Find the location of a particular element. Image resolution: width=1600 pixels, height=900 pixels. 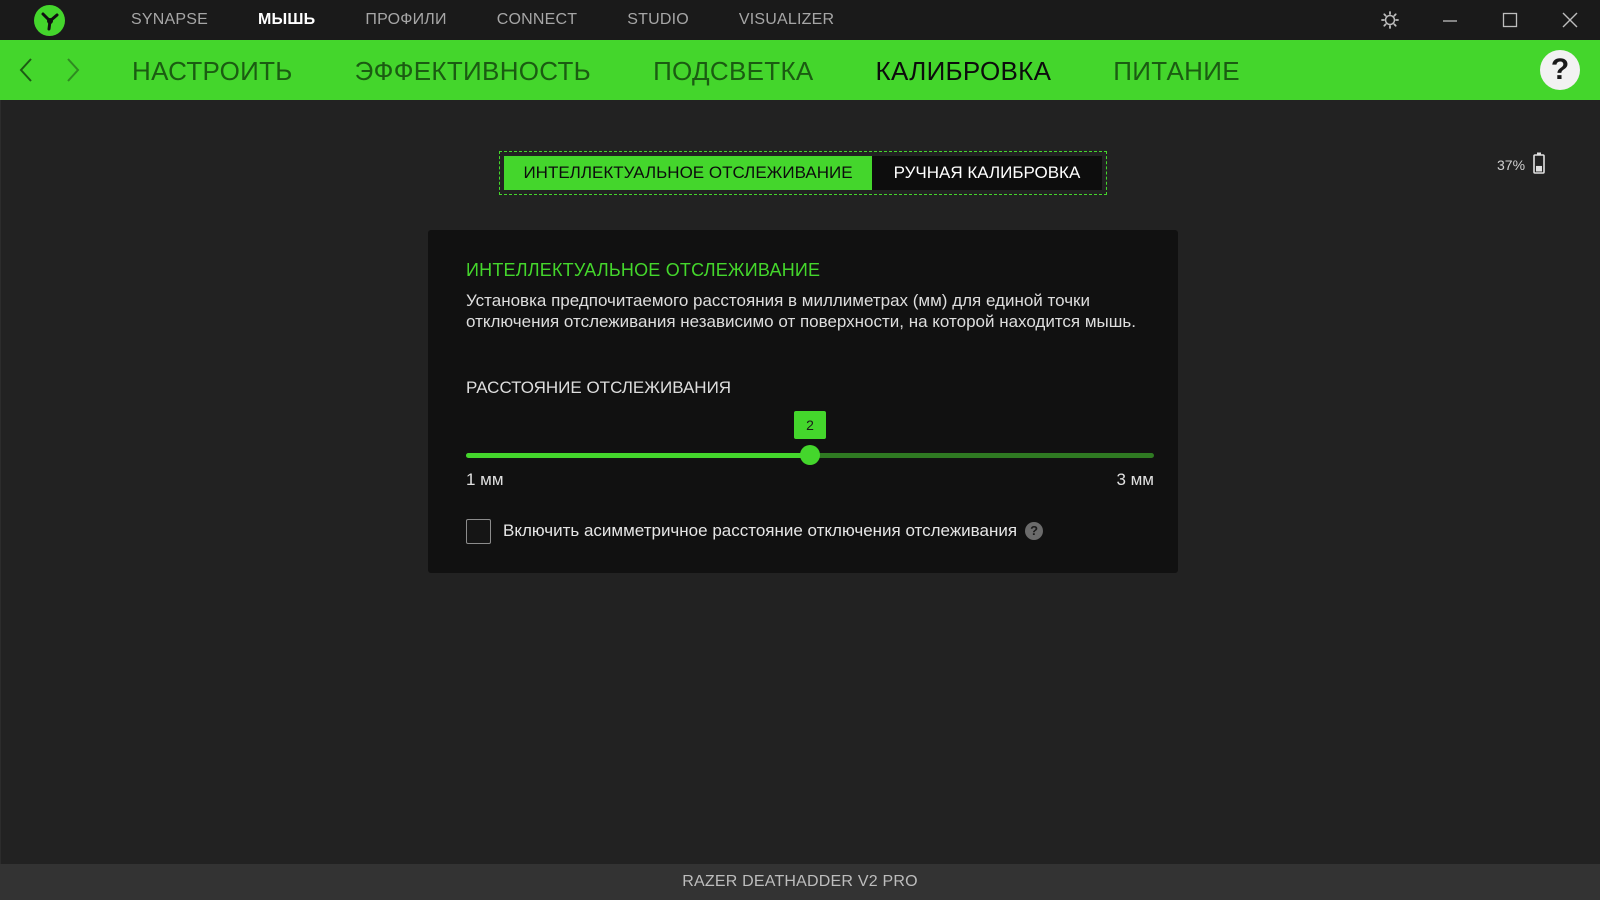

panel-title: ИНТЕЛЛЕКТУАЛЬНОЕ ОТСЛЕЖИВАНИЕ is located at coordinates (643, 270).